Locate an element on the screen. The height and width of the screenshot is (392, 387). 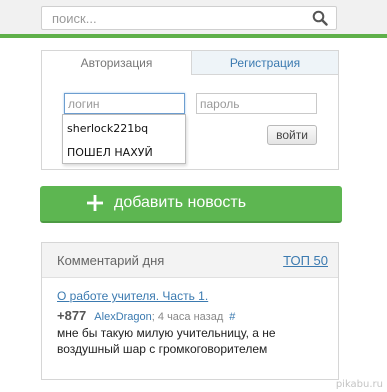
comment-of-day-header: Комментарий дня ТОП 50 is located at coordinates (190, 260).